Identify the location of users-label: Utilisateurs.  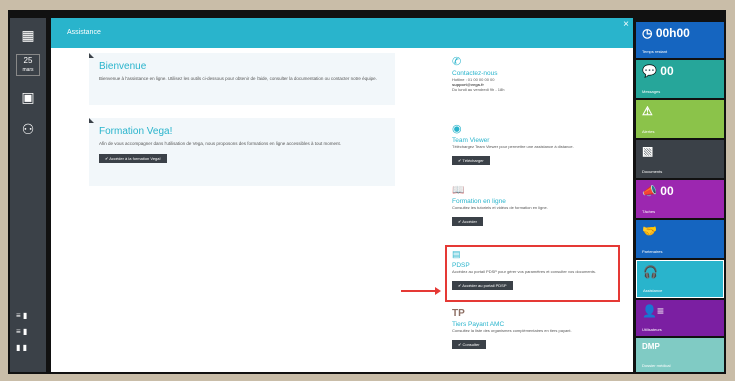
(652, 329).